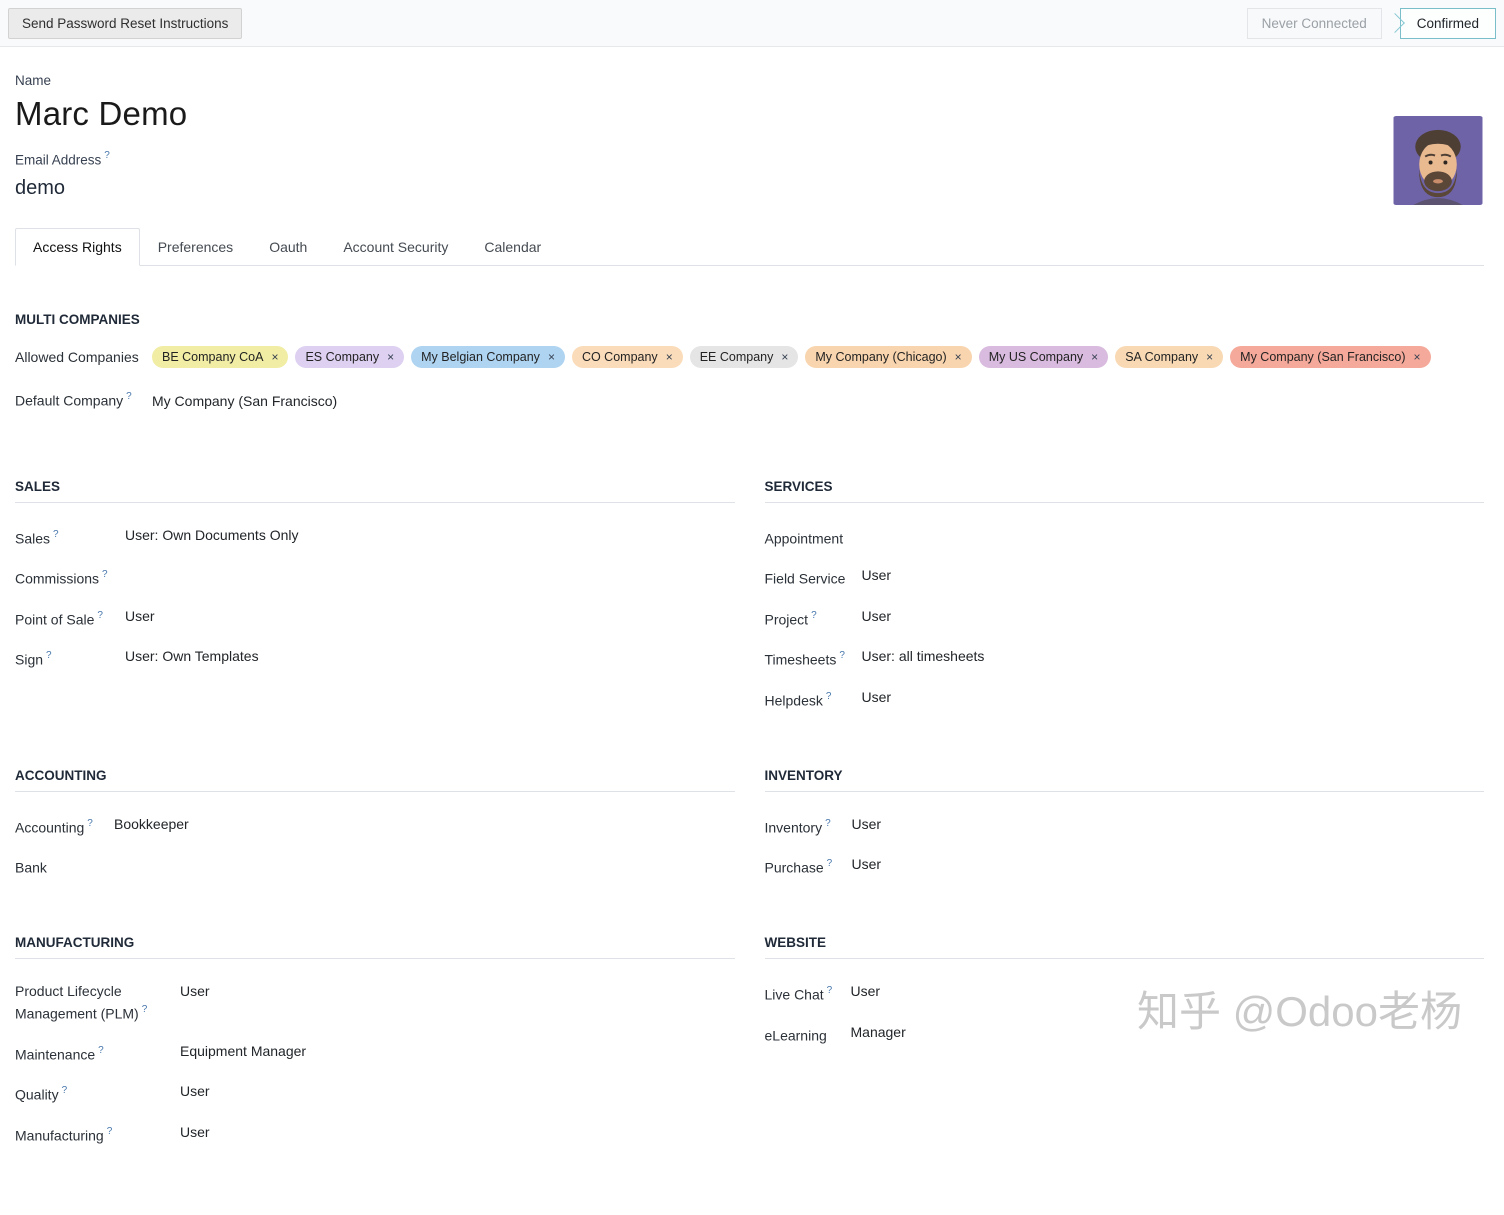 Image resolution: width=1504 pixels, height=1215 pixels. Describe the element at coordinates (818, 401) in the screenshot. I see `default-company-value: My Company (San Francisco)` at that location.